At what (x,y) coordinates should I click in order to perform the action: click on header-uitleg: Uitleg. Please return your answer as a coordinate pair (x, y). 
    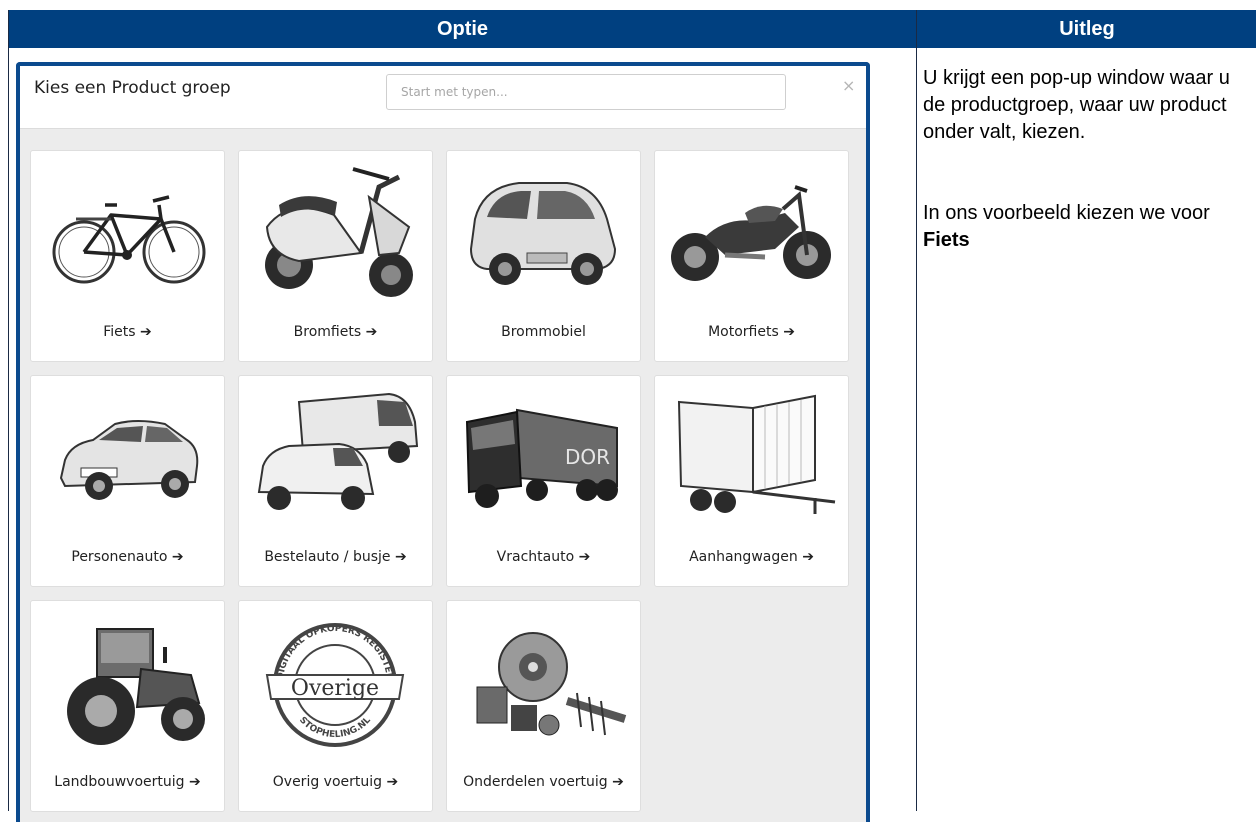
    Looking at the image, I should click on (1086, 29).